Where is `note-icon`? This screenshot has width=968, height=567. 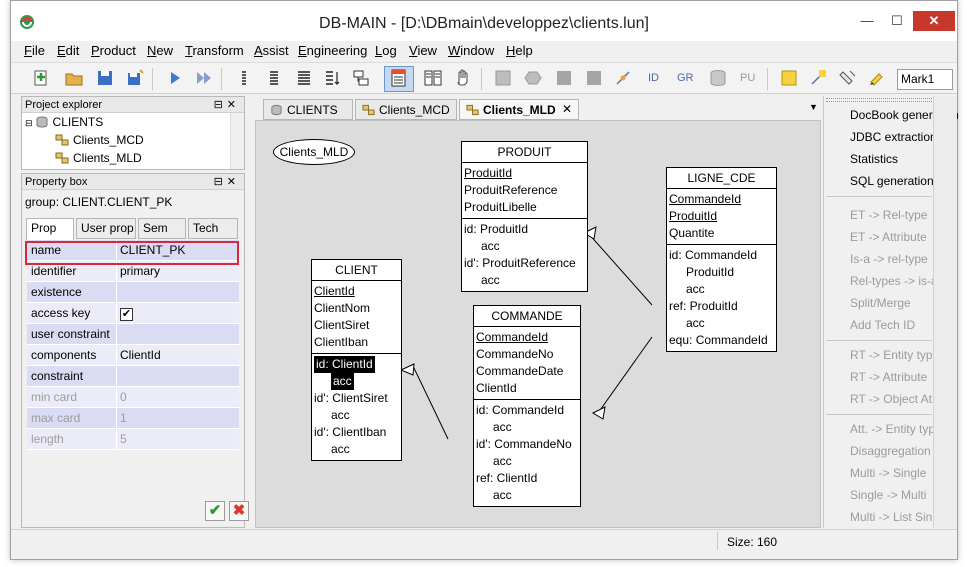
note-icon is located at coordinates (789, 78).